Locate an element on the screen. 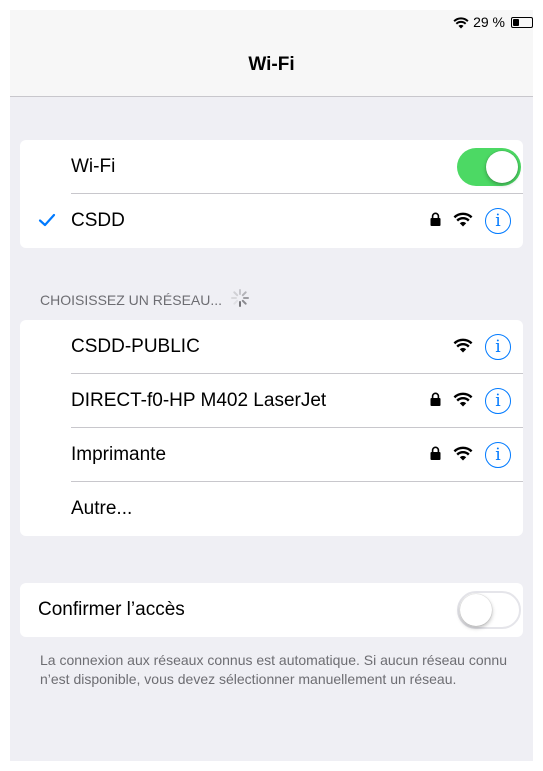 The width and height of the screenshot is (543, 771). connected-network-row: CSDD i is located at coordinates (271, 221).